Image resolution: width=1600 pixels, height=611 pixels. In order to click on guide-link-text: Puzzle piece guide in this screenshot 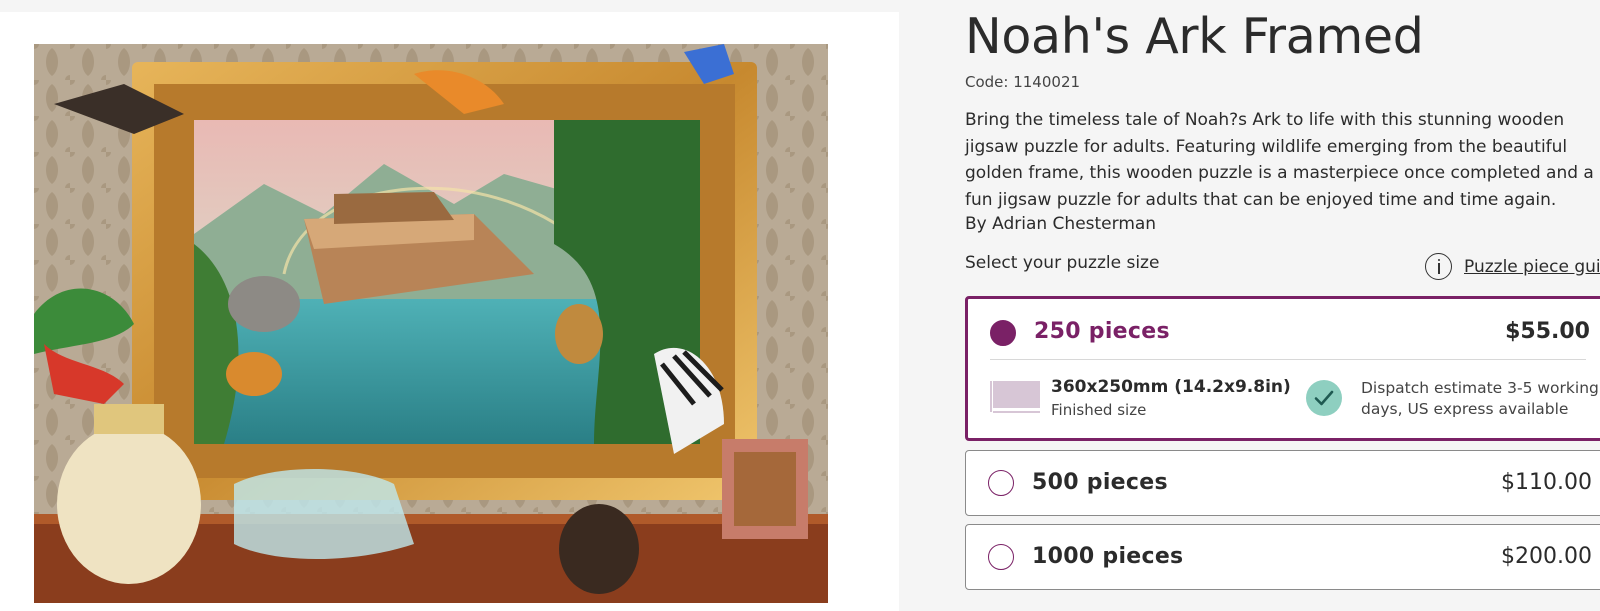, I will do `click(1532, 267)`.